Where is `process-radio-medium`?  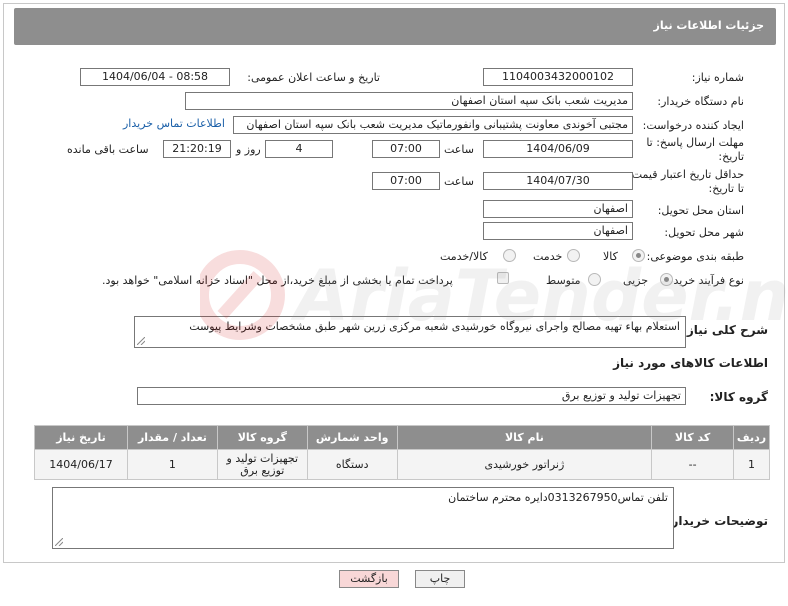
process-radio-medium is located at coordinates (594, 279).